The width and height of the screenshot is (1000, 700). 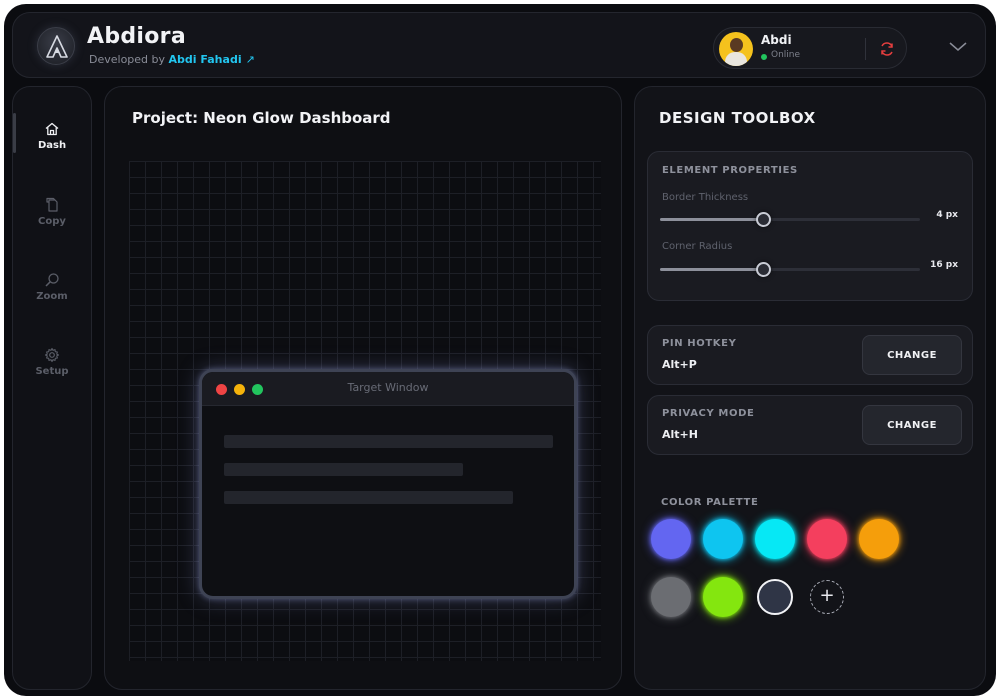 I want to click on corner-radius-value: 16 px, so click(x=944, y=265).